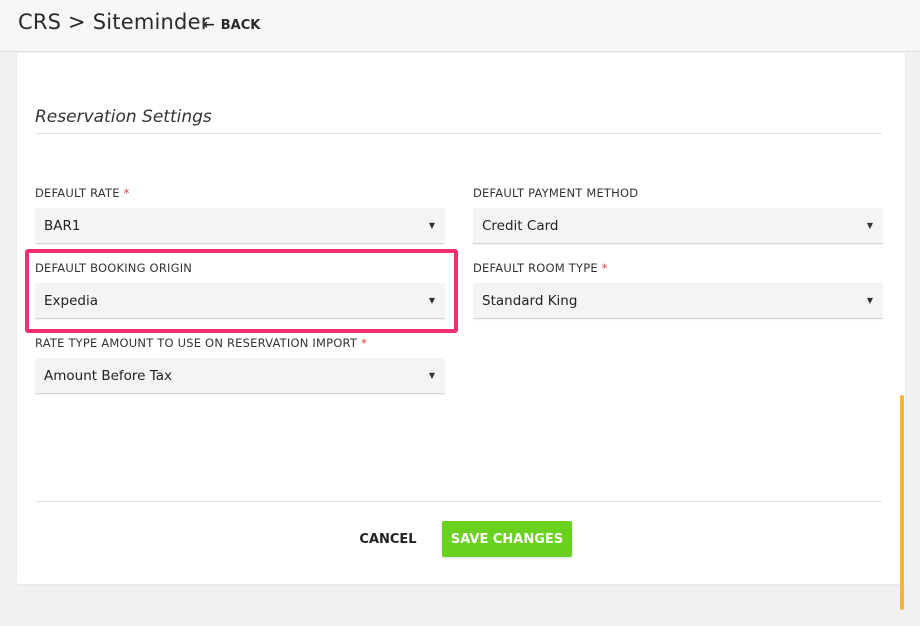 The image size is (920, 626). I want to click on top-bar: CRS > Siteminder ← BACK, so click(460, 26).